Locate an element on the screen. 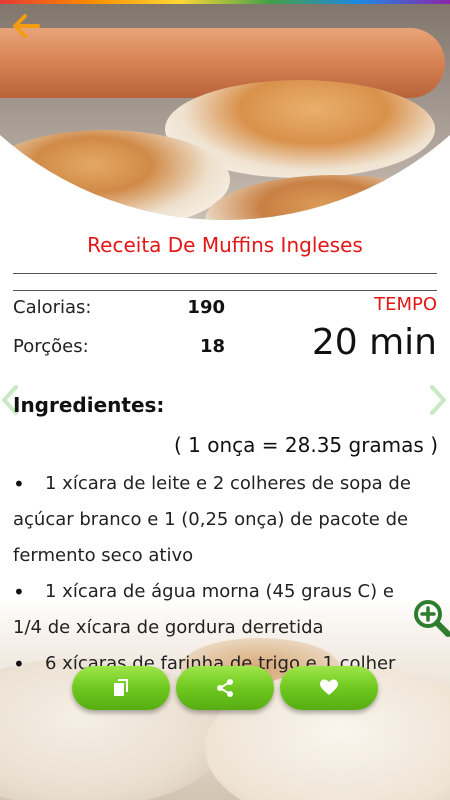 This screenshot has width=450, height=800. arrow-left-icon is located at coordinates (26, 26).